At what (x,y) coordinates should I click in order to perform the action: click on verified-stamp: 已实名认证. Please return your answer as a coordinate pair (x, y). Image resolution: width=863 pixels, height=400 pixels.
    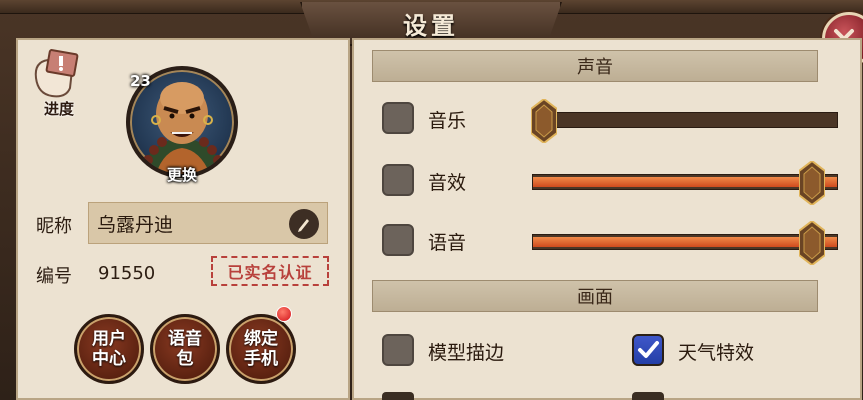
    Looking at the image, I should click on (270, 271).